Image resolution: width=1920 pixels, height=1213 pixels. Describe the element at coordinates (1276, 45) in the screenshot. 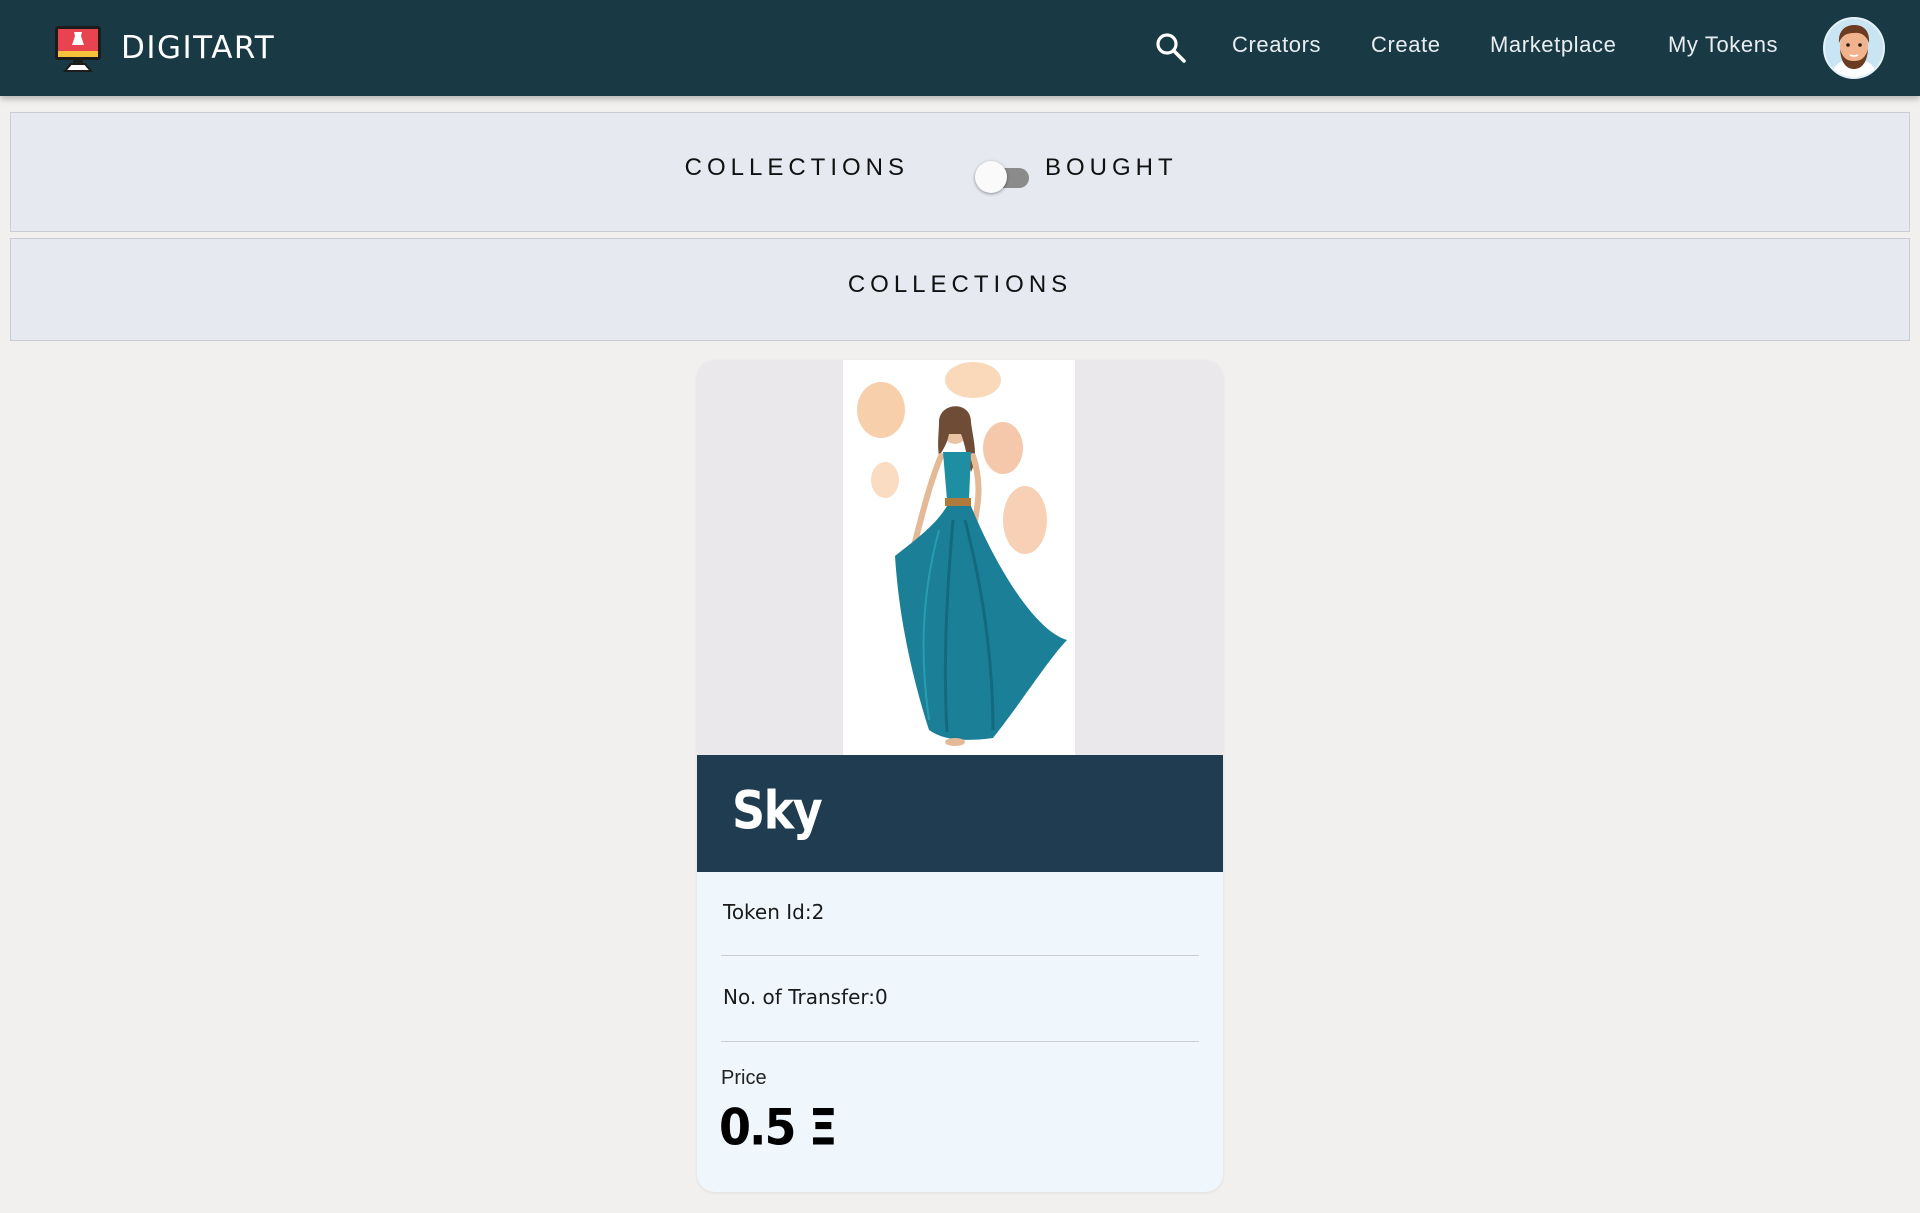

I see `nav-link-creators: Creators` at that location.